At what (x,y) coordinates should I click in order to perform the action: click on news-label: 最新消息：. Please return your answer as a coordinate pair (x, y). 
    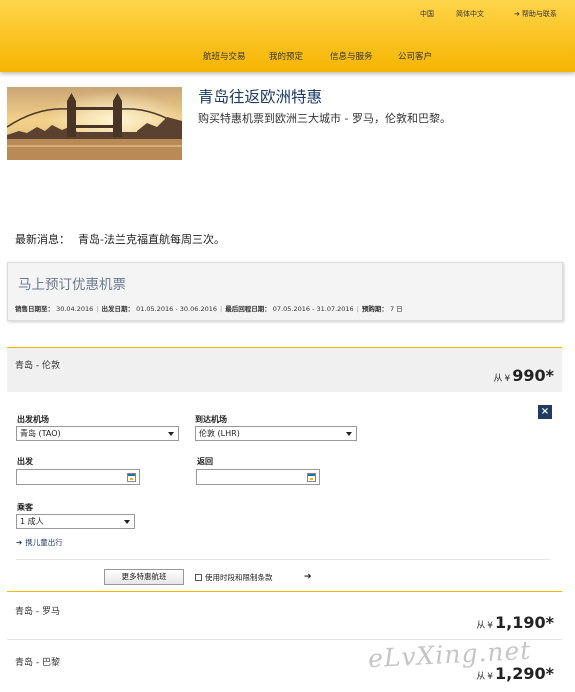
    Looking at the image, I should click on (42, 239).